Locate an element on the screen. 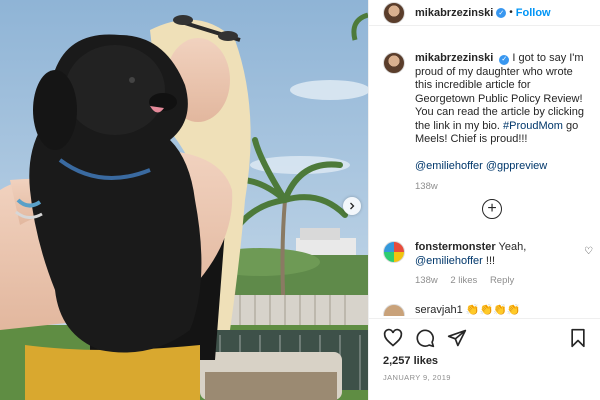 The height and width of the screenshot is (400, 600). post-date: JANUARY 9, 2019 is located at coordinates (485, 377).